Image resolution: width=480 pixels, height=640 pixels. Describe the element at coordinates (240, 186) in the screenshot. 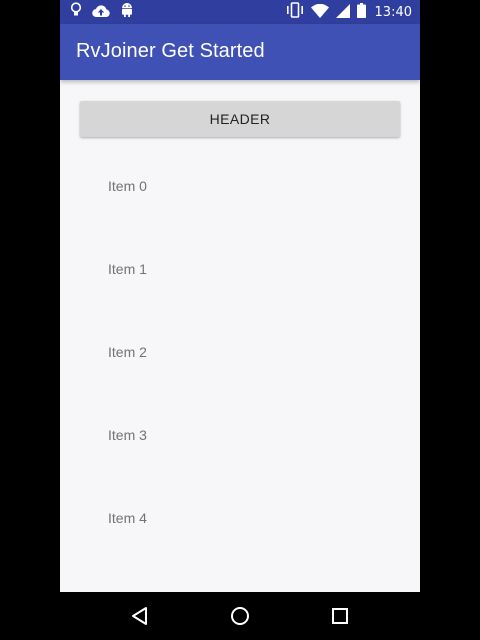

I see `list-item: Item 0` at that location.